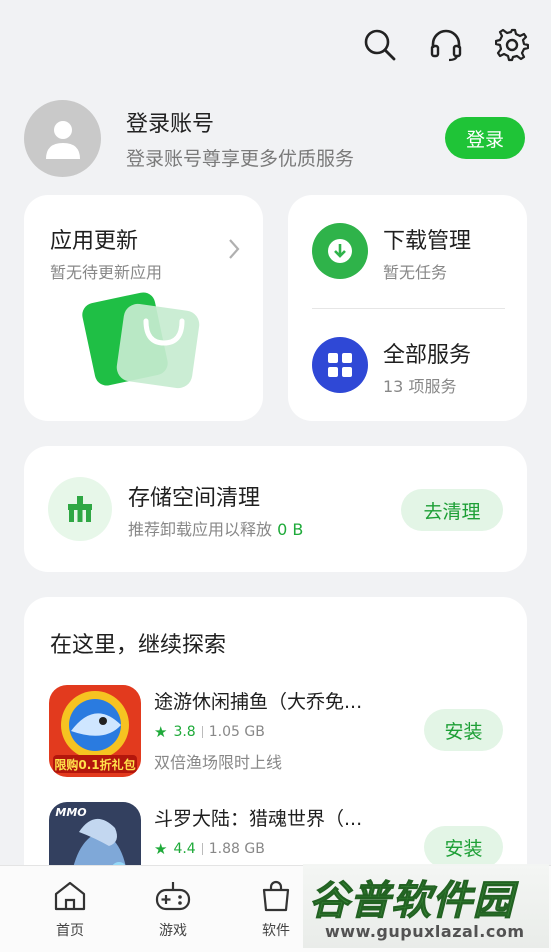  I want to click on app-size: 1.05 GB, so click(236, 732).